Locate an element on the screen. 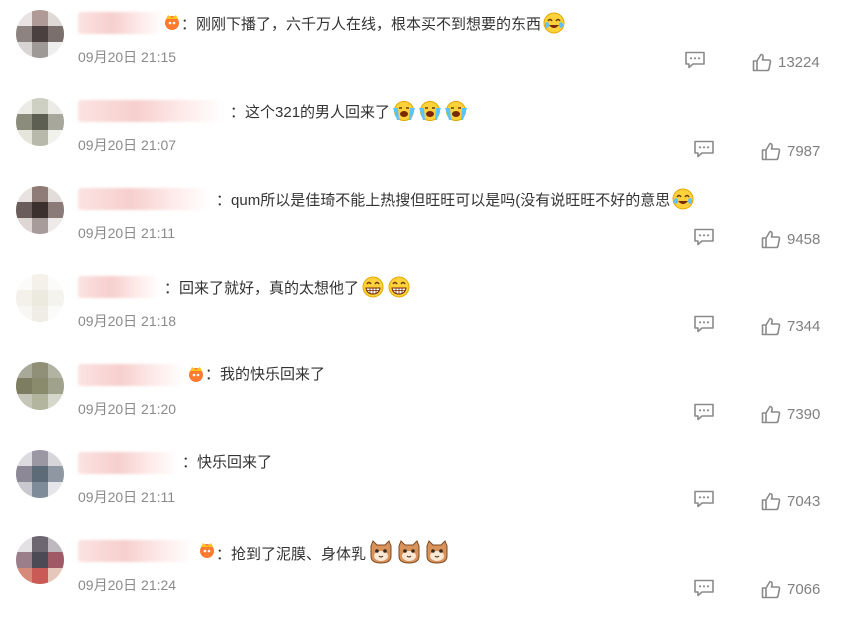 This screenshot has width=865, height=623. comment-timestamp: 09月20日 21:07 is located at coordinates (127, 145).